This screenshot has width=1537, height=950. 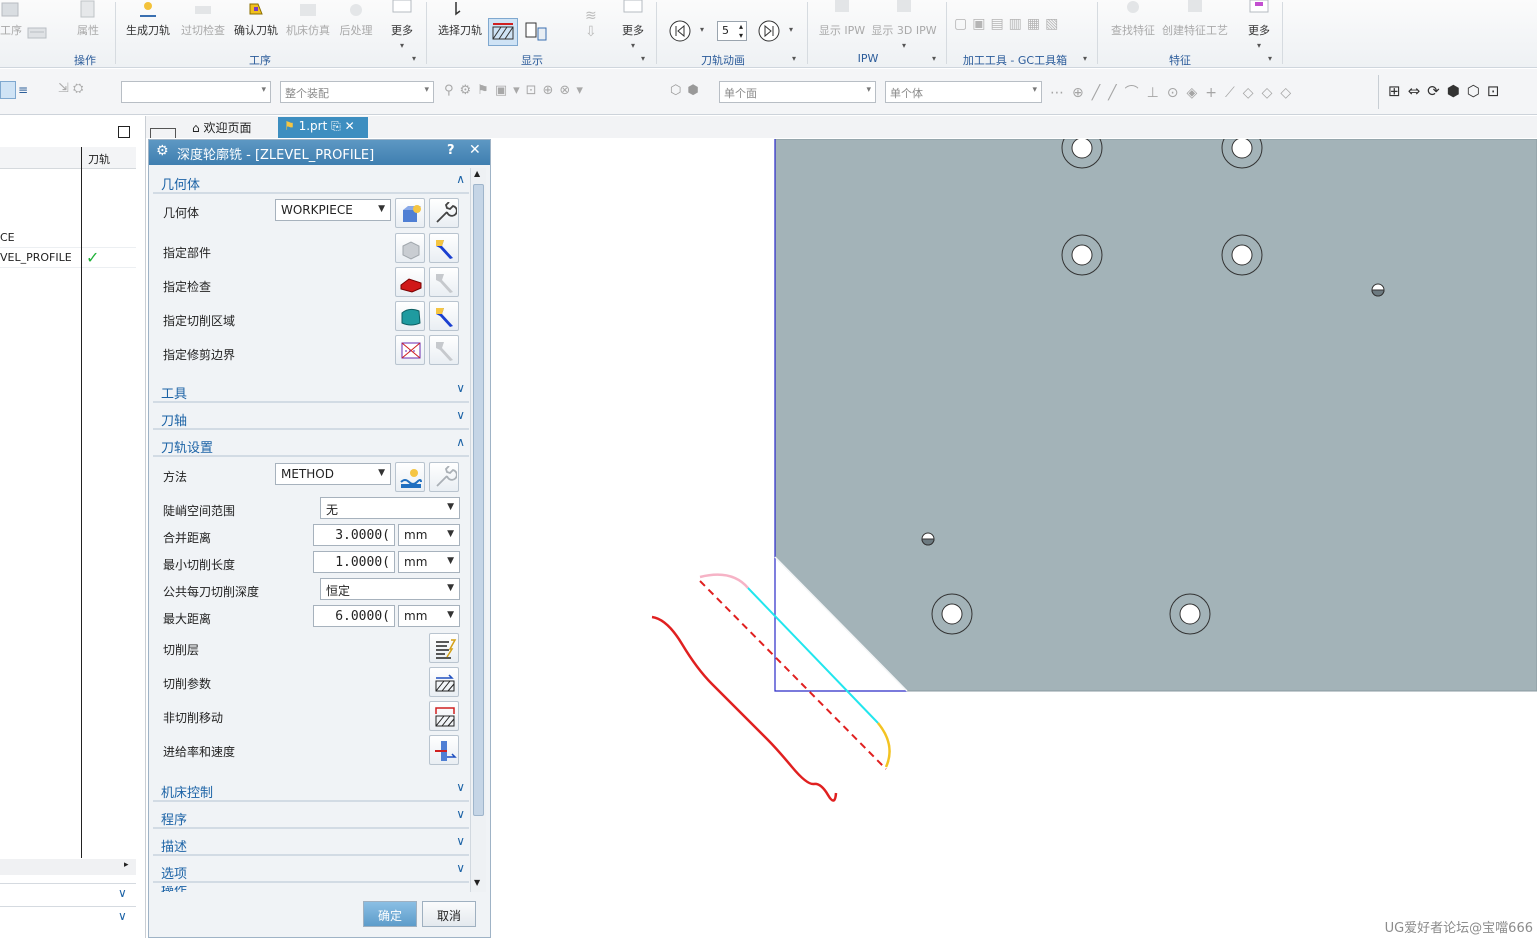 I want to click on new-method-button, so click(x=410, y=477).